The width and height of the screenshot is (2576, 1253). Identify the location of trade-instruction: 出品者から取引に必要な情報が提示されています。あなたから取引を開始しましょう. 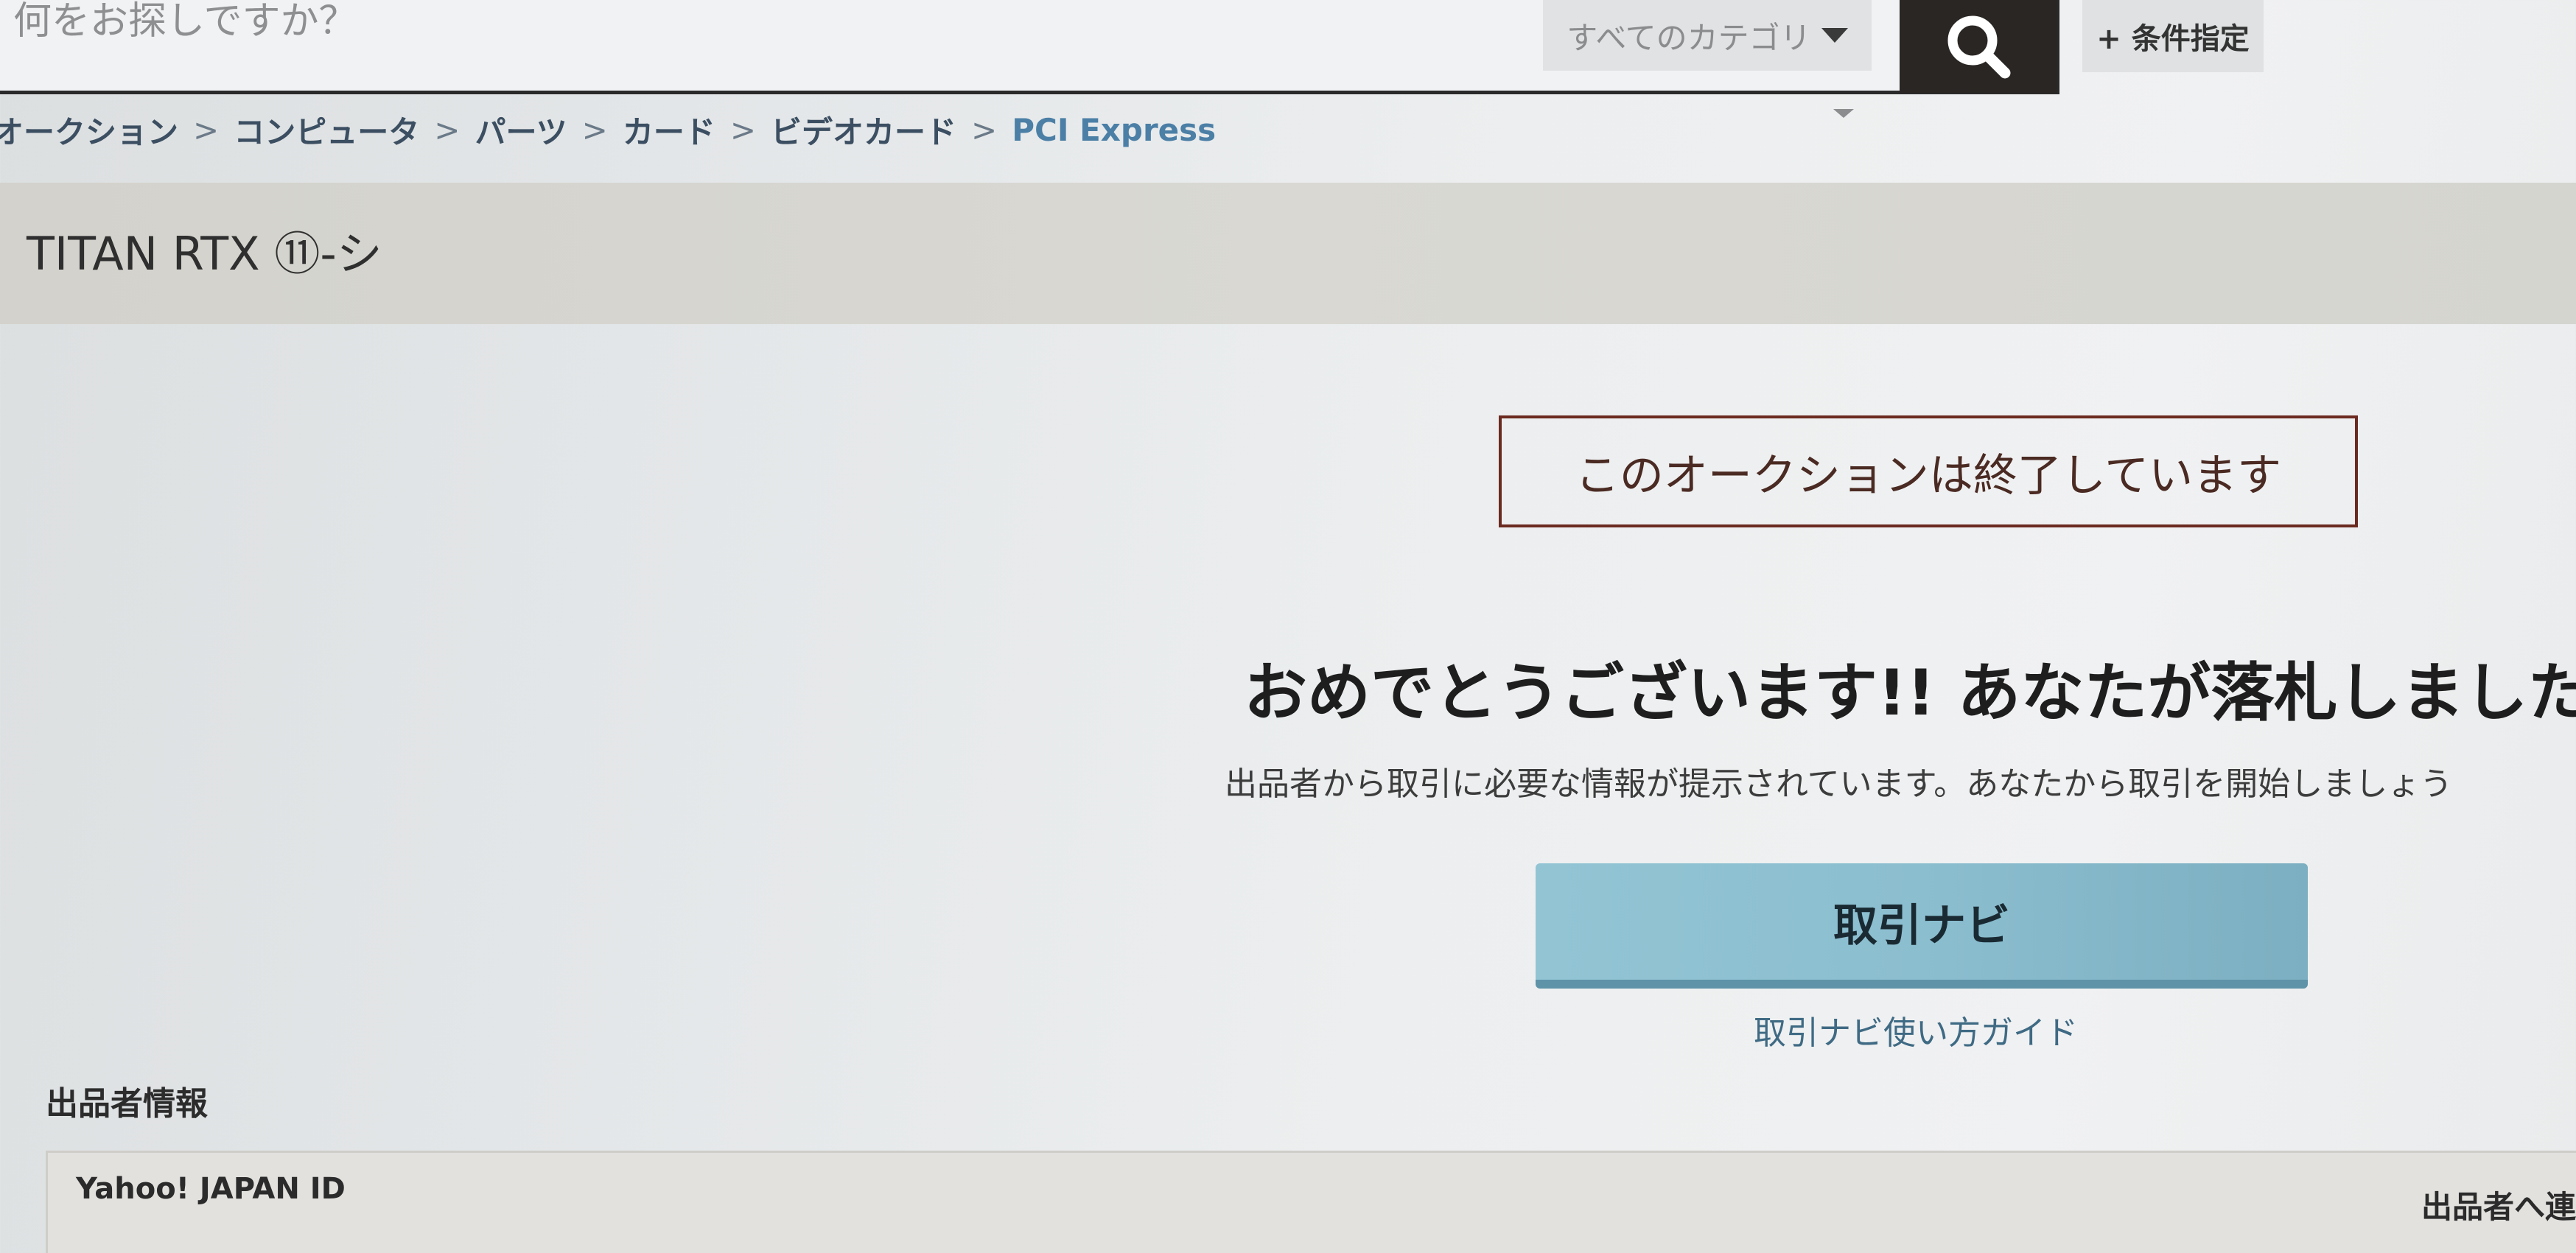
(1839, 784).